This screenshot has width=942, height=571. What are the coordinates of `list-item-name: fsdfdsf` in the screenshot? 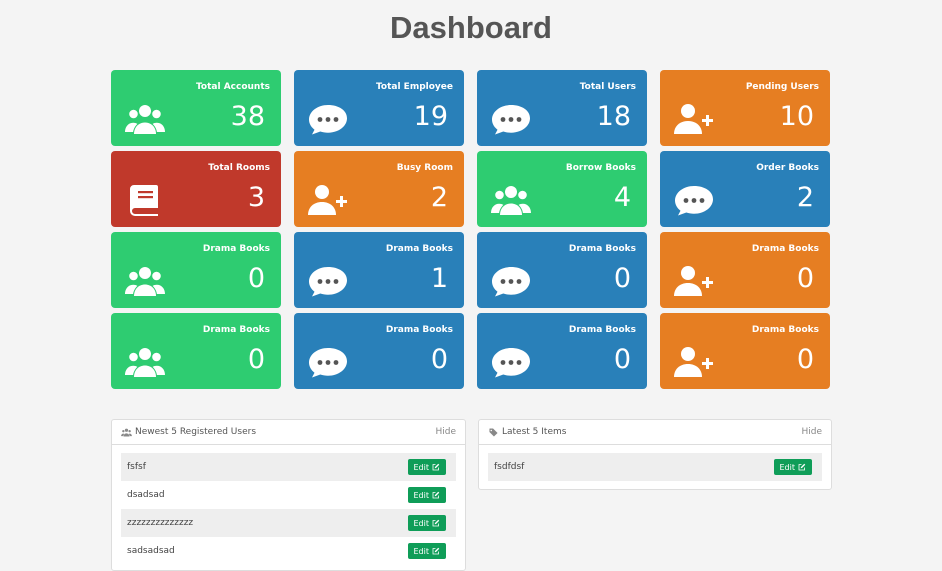 It's located at (509, 467).